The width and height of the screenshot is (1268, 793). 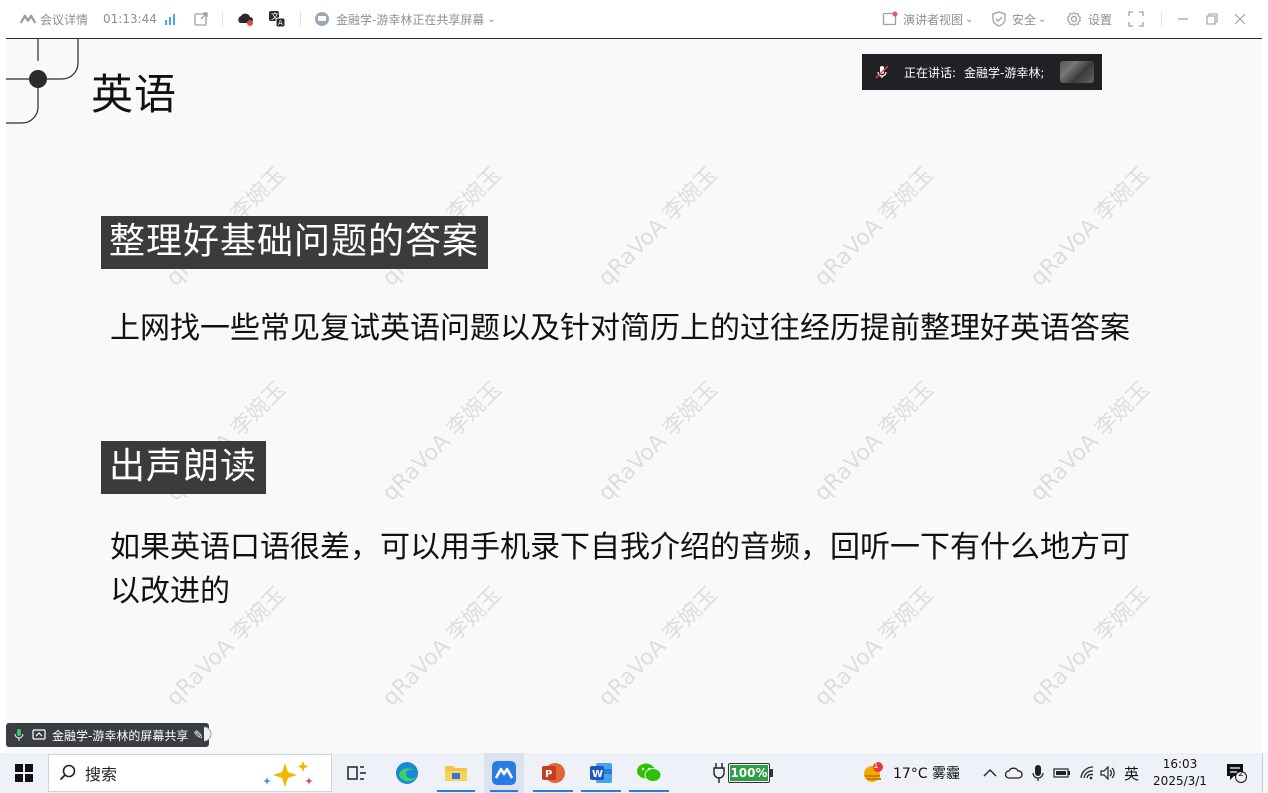 What do you see at coordinates (184, 467) in the screenshot?
I see `section-heading: 出声朗读` at bounding box center [184, 467].